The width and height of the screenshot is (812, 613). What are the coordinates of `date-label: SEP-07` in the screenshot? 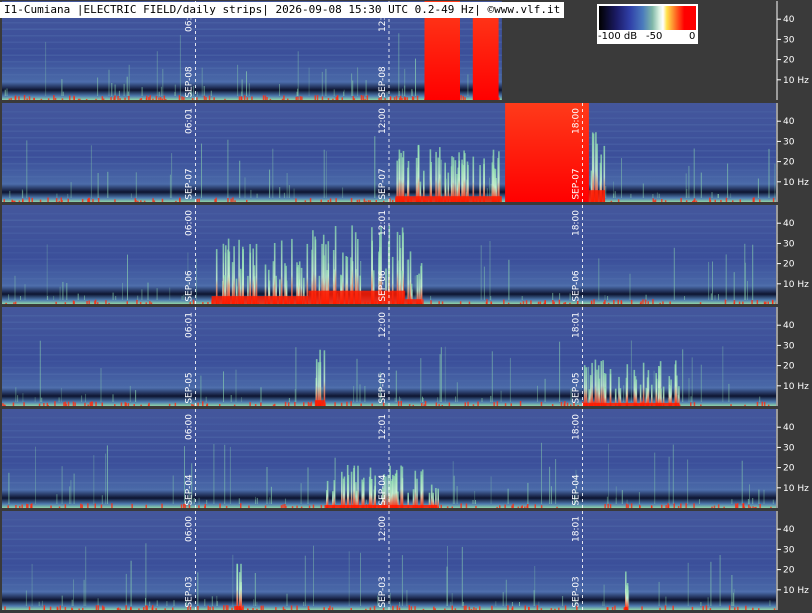 It's located at (190, 183).